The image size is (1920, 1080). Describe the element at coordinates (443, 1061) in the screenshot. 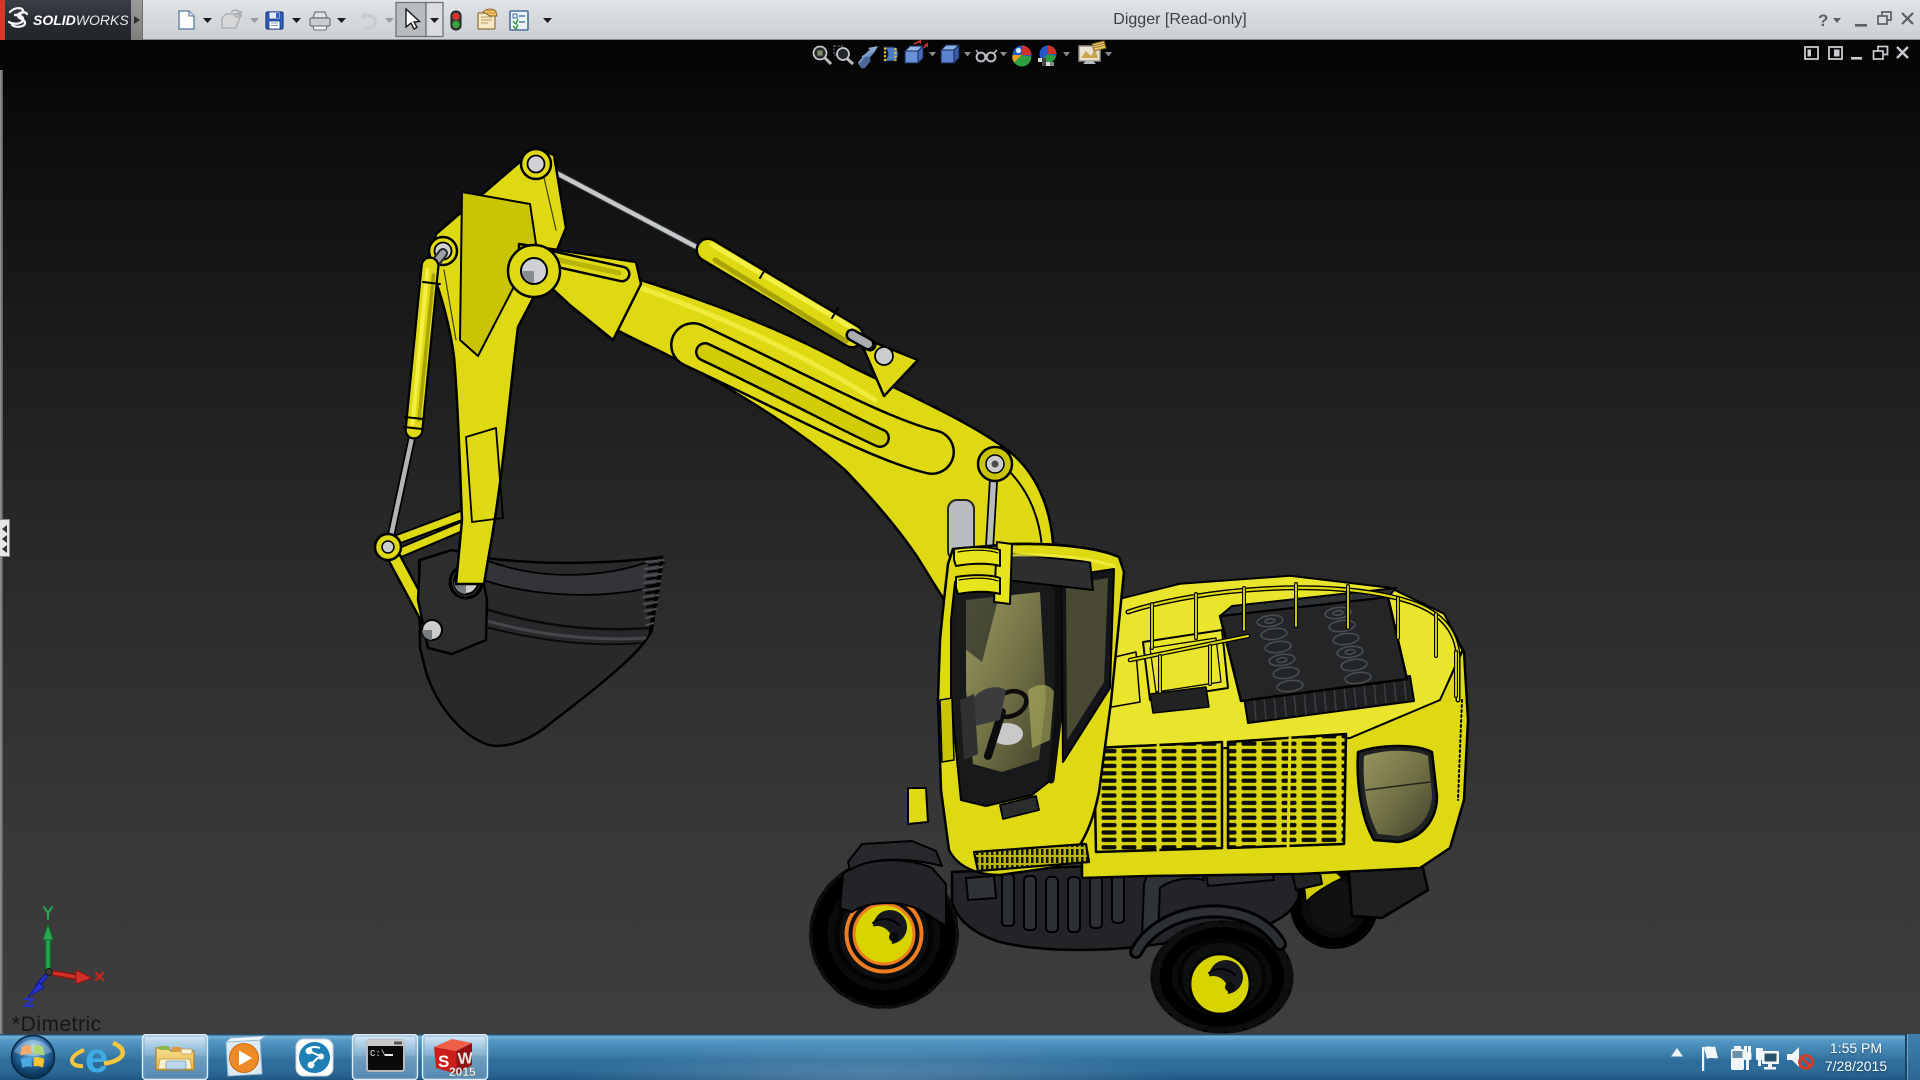

I see `svg-text: S` at that location.